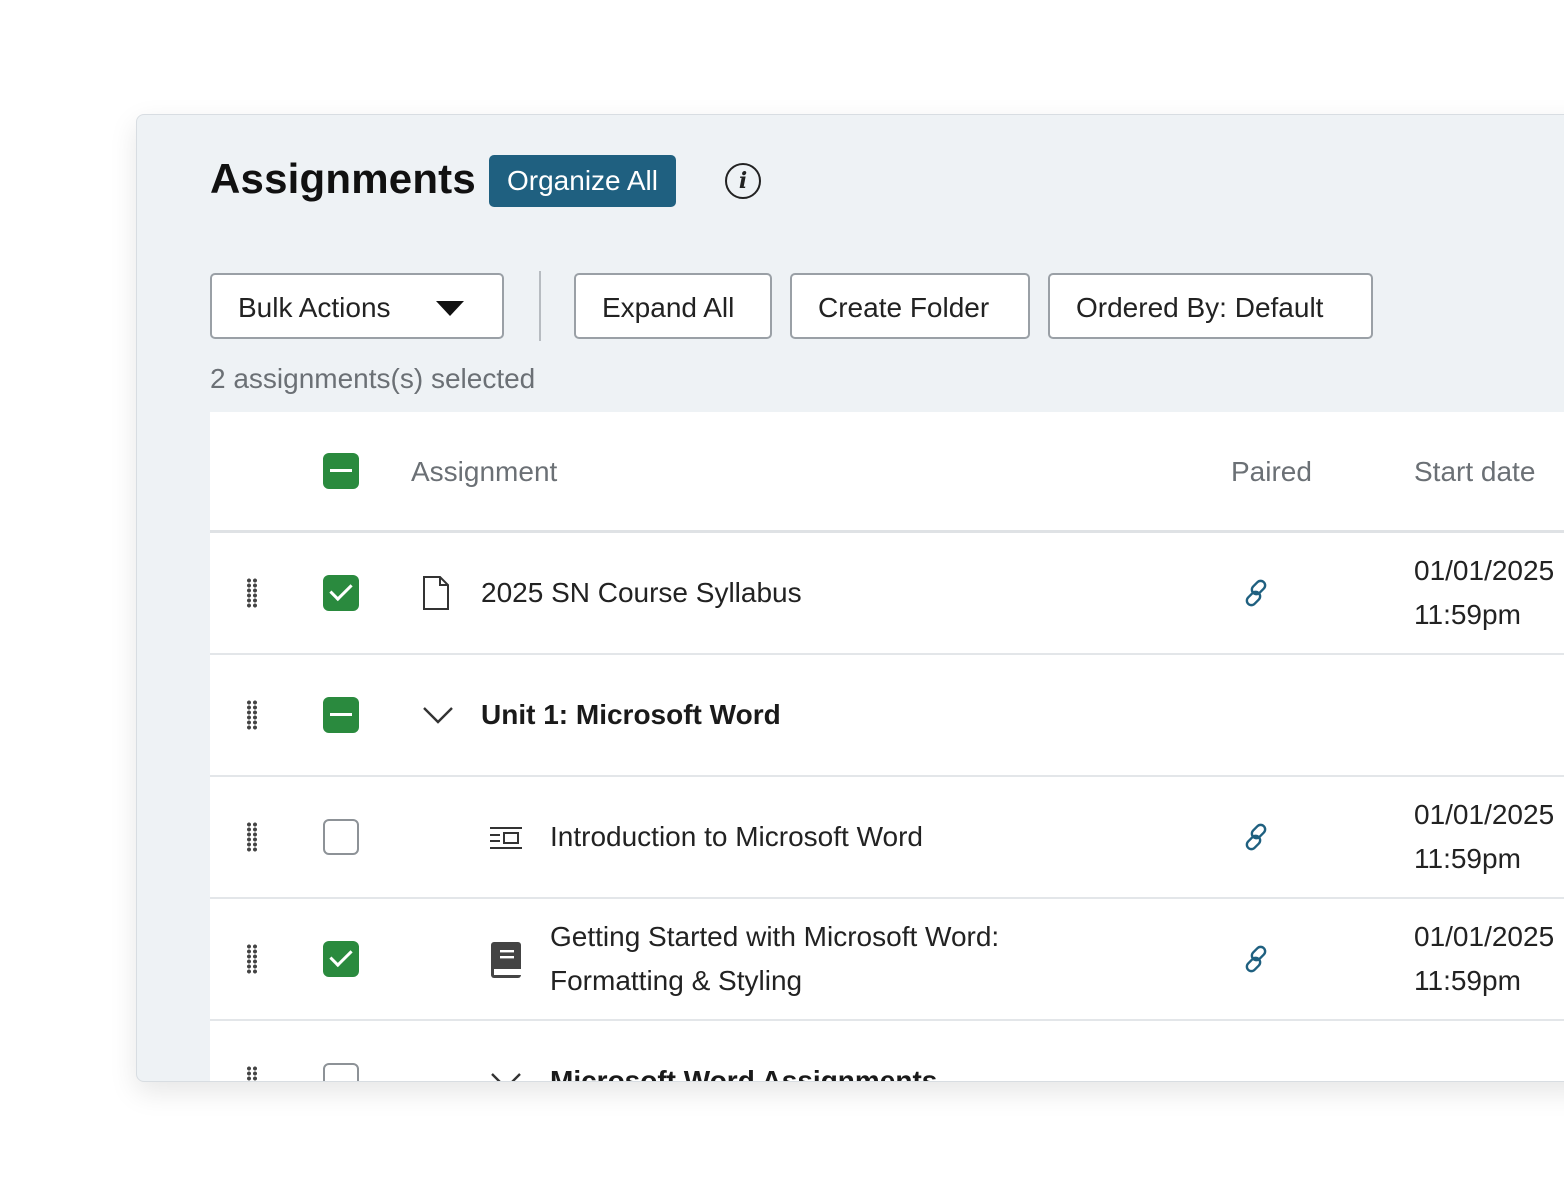 The image size is (1564, 1196). What do you see at coordinates (343, 178) in the screenshot?
I see `page-title: Assignments` at bounding box center [343, 178].